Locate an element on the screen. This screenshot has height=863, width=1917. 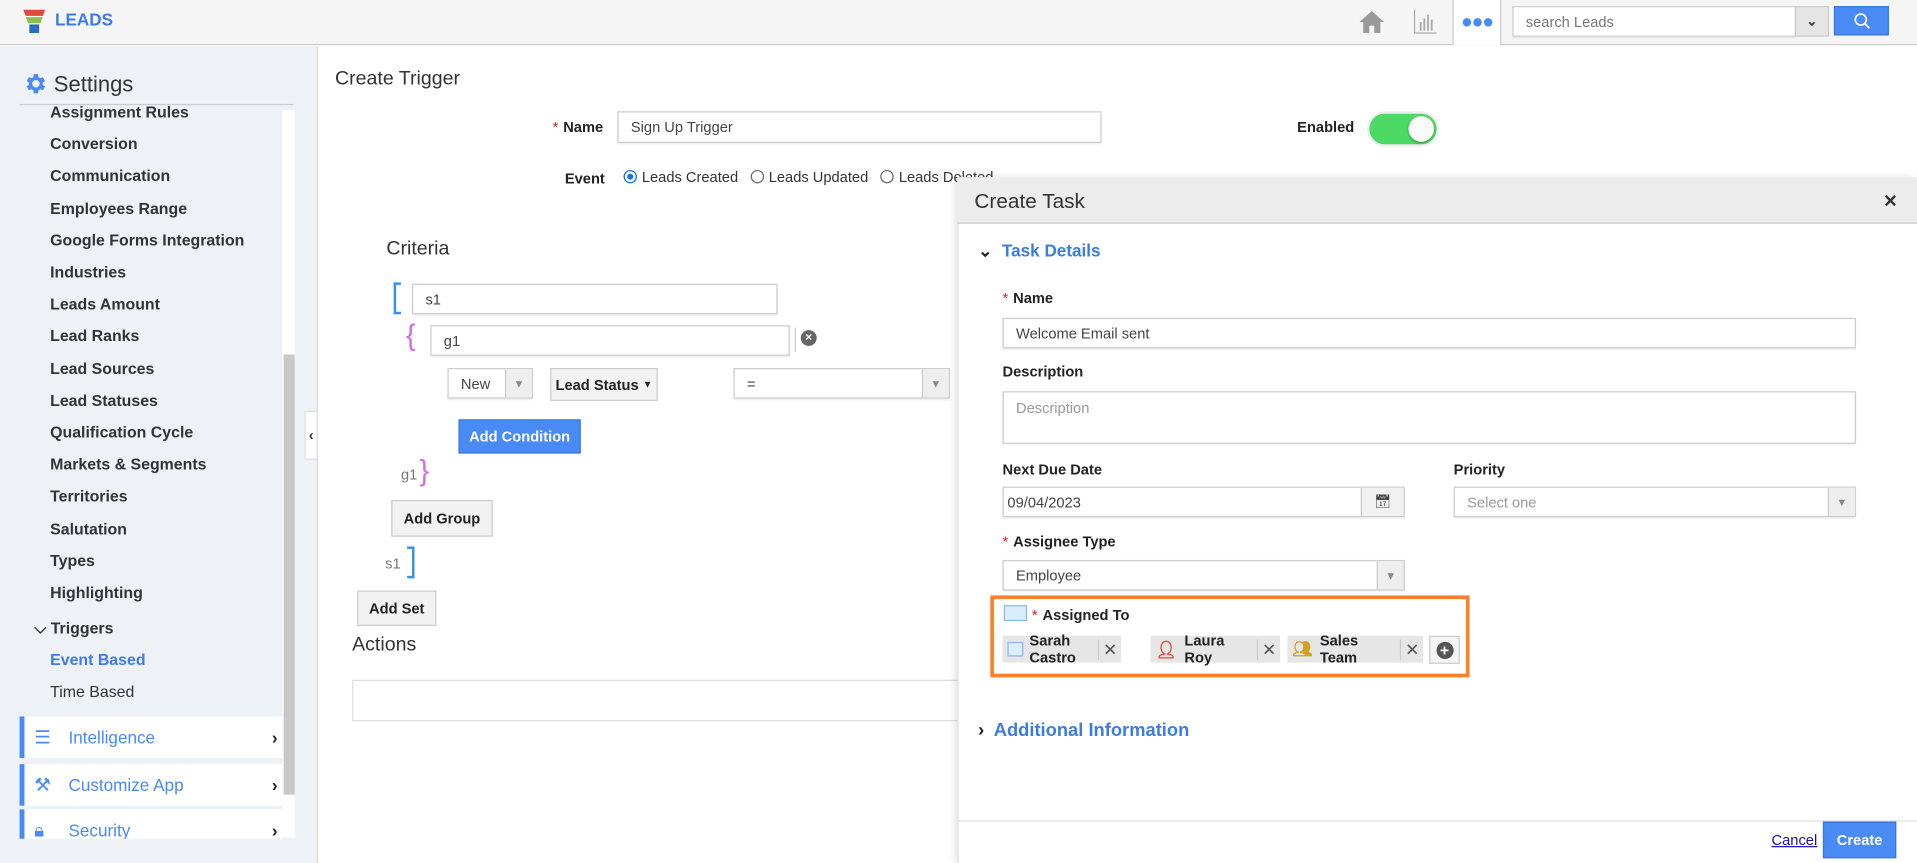
description-label: Description is located at coordinates (1043, 372).